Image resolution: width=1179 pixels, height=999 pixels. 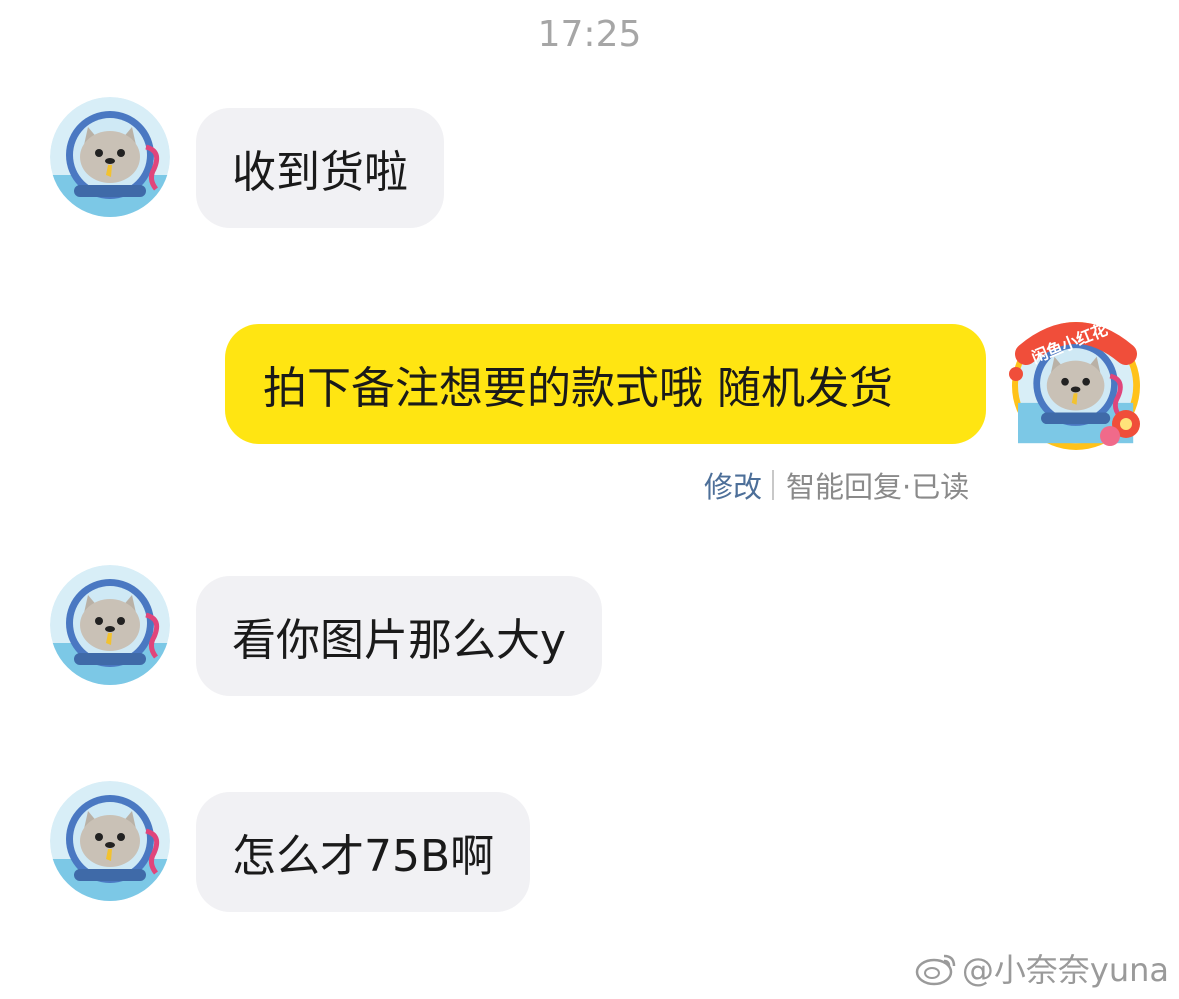 I want to click on message-bubble-incoming: 看你图片那么大y, so click(x=399, y=636).